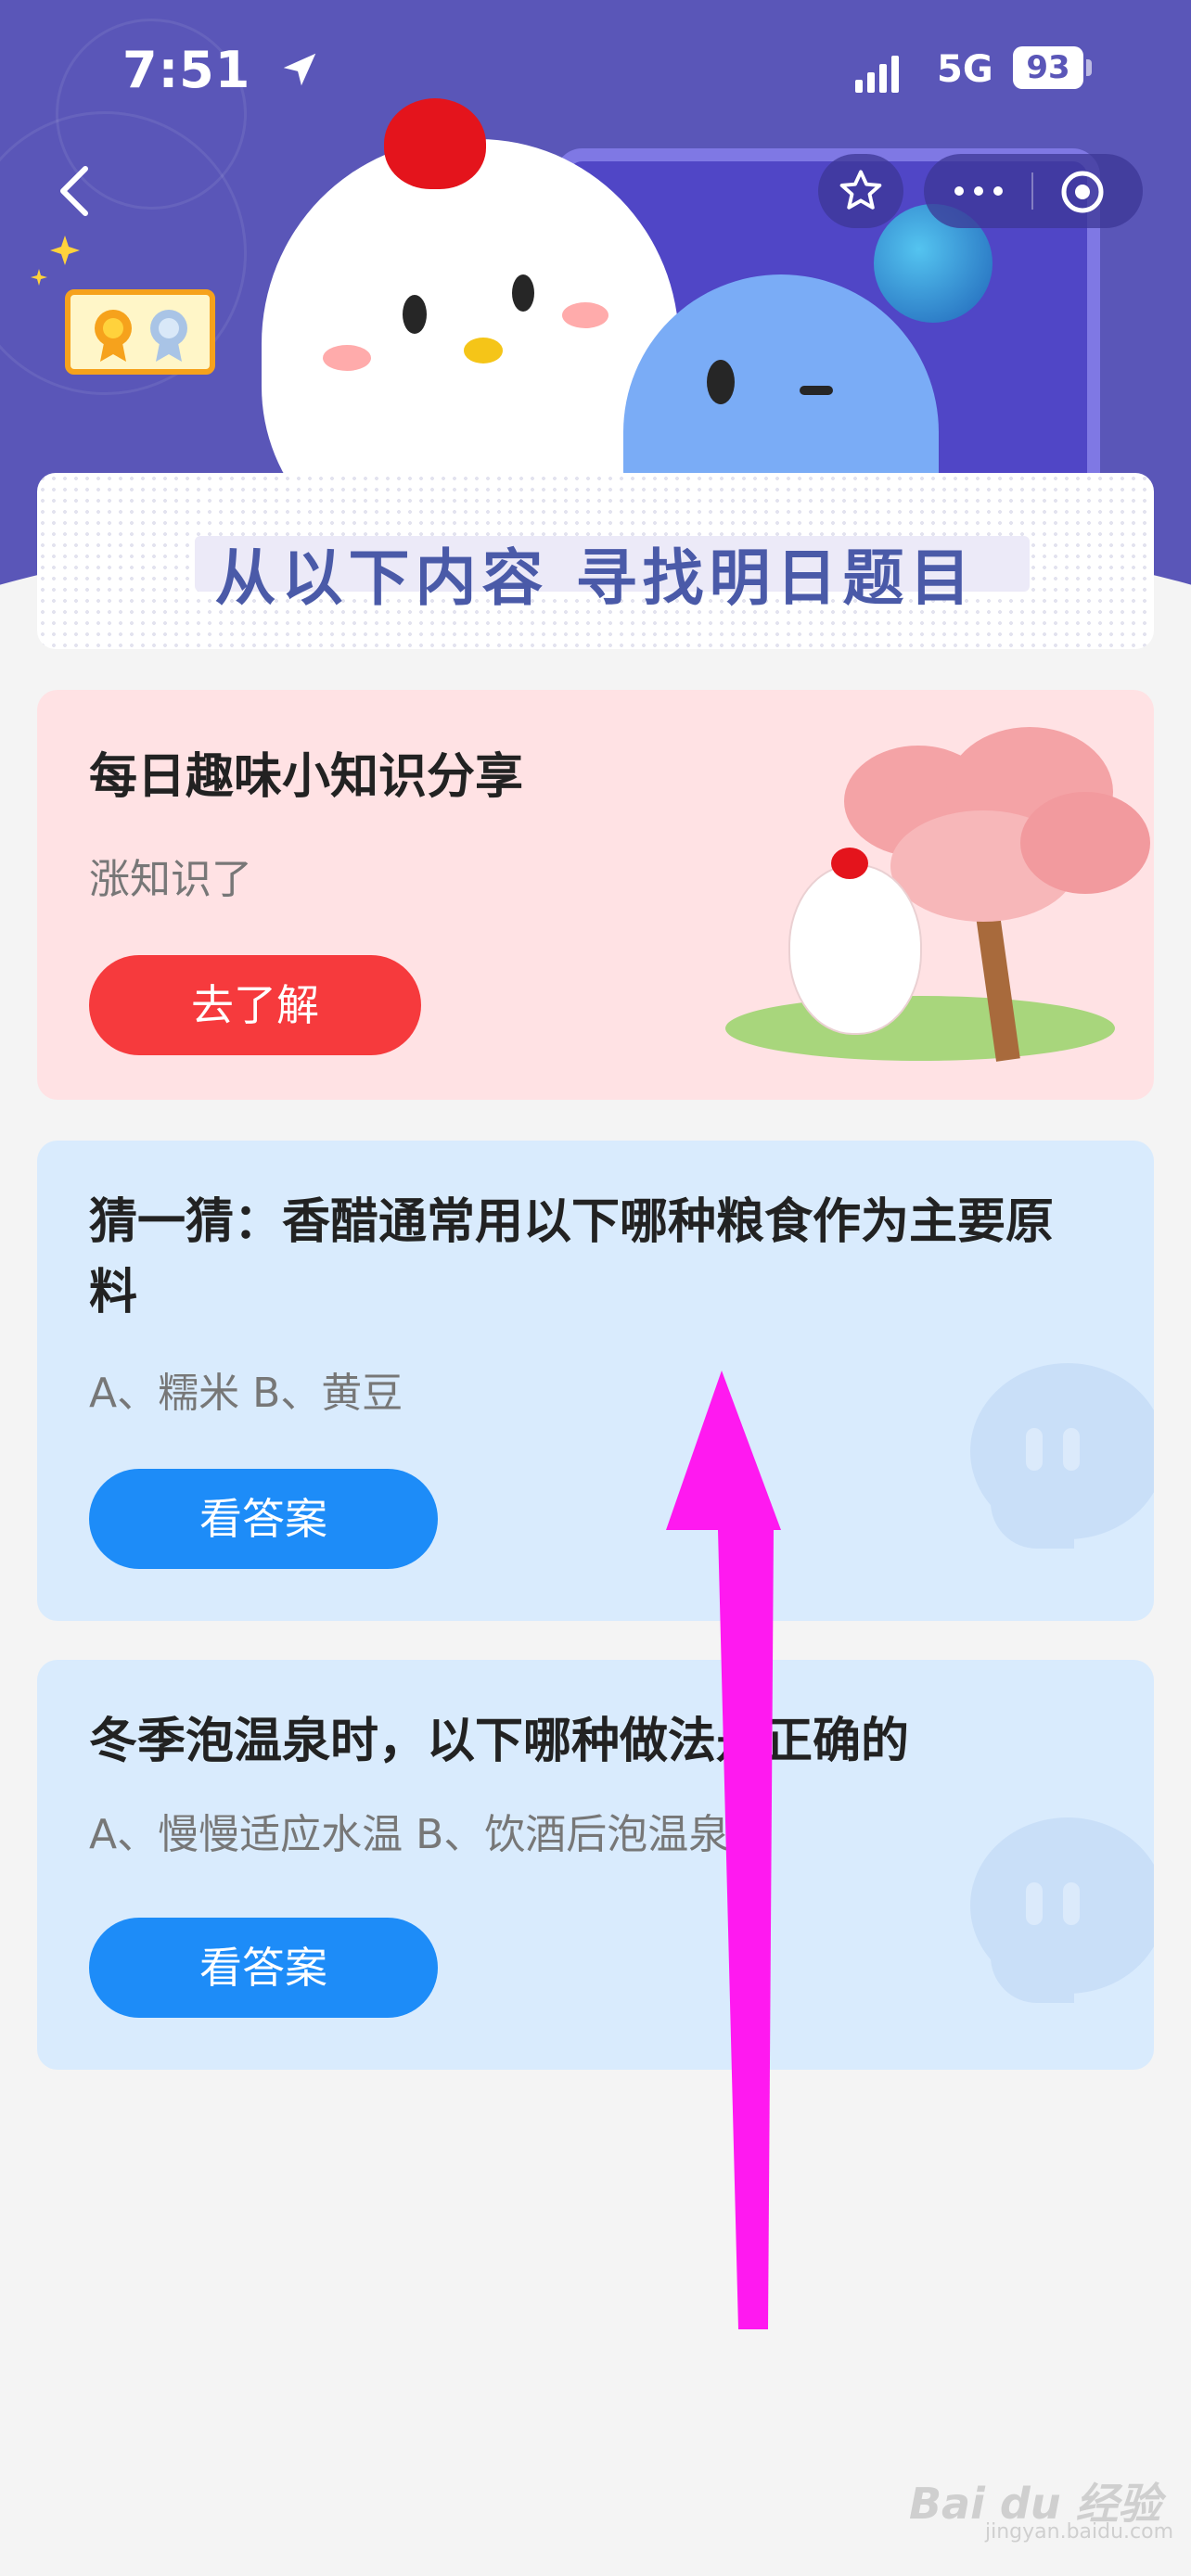 This screenshot has height=2576, width=1191. What do you see at coordinates (74, 191) in the screenshot?
I see `chevron-left-icon` at bounding box center [74, 191].